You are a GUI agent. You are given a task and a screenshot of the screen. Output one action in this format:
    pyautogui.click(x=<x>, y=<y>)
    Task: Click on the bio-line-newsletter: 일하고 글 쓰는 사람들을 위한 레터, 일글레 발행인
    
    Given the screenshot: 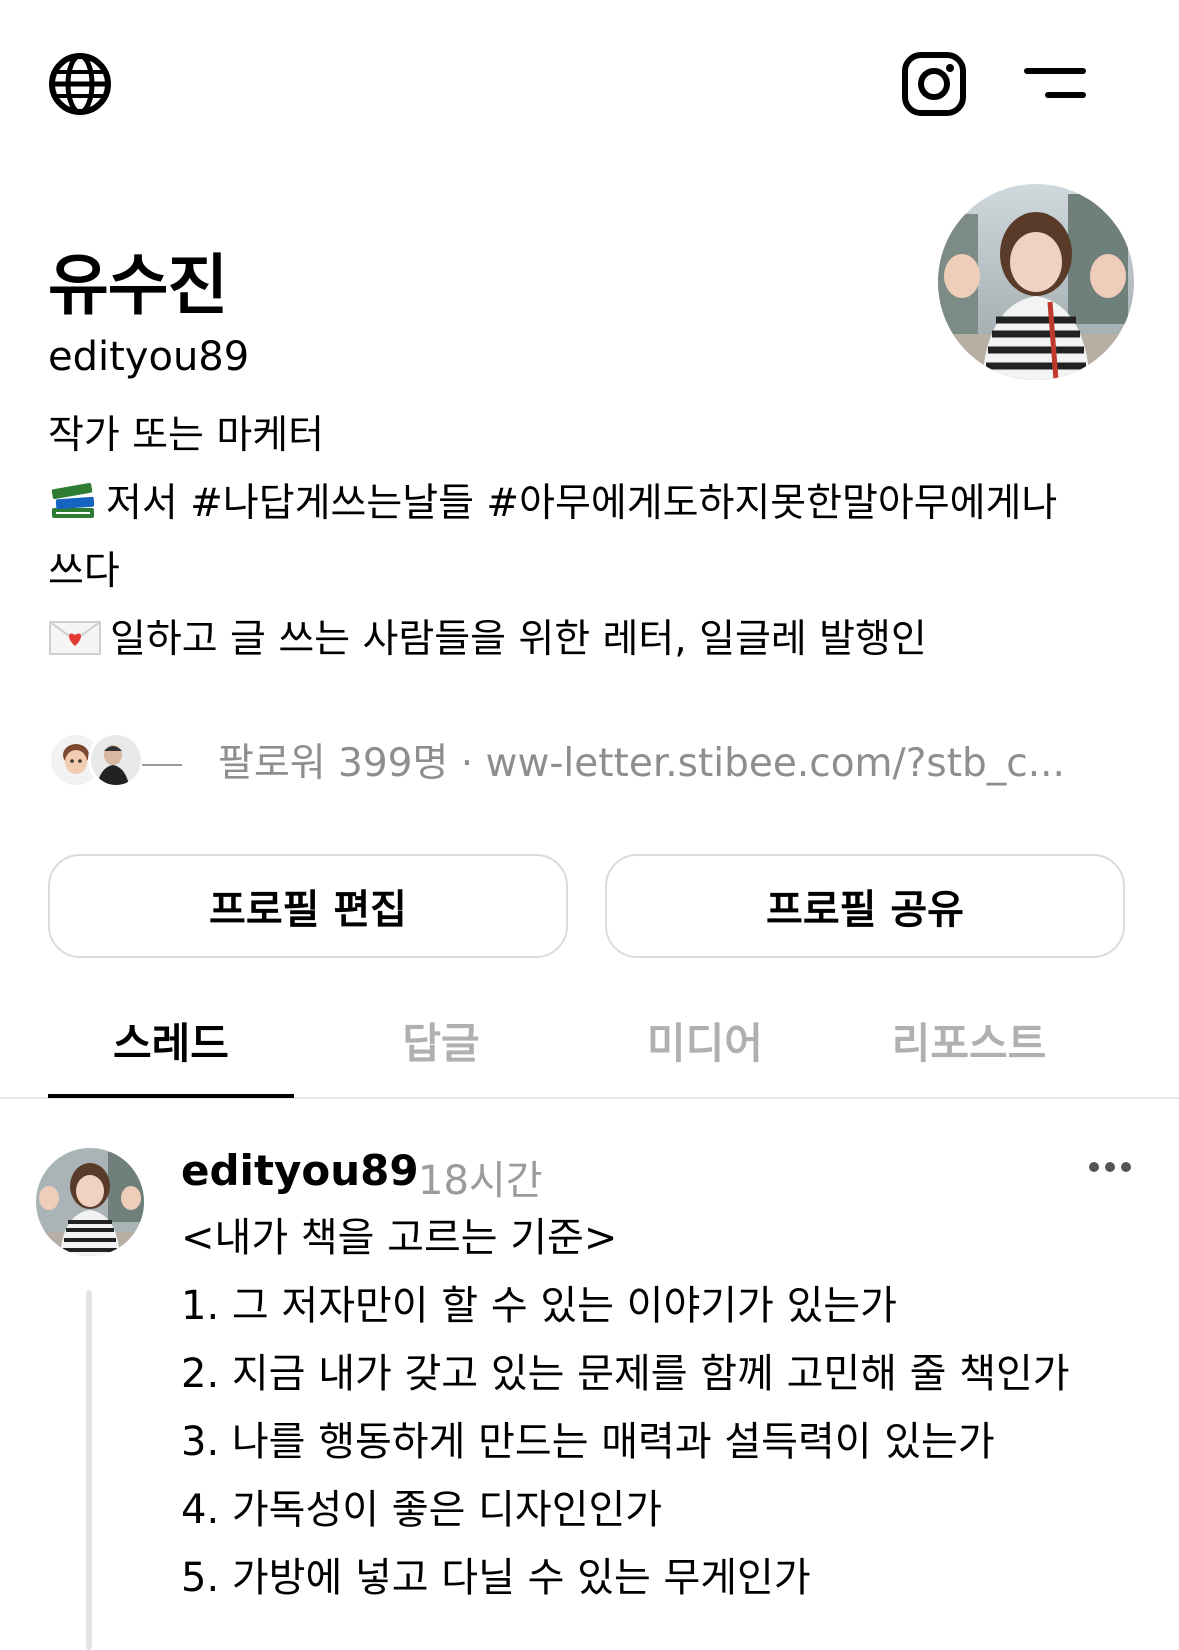 What is the action you would take?
    pyautogui.click(x=487, y=643)
    